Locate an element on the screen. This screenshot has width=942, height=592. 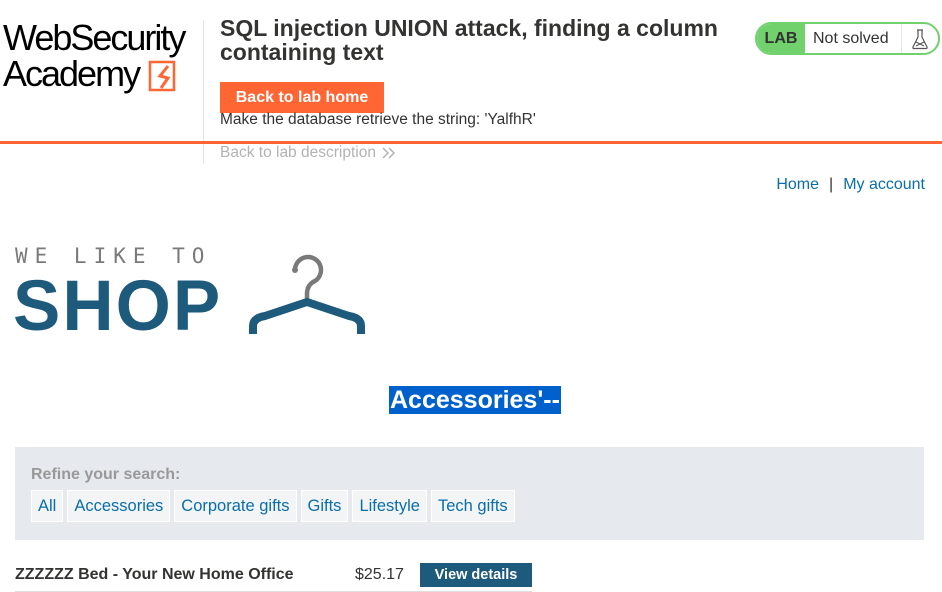
back-to-description-label: Back to lab description is located at coordinates (298, 152).